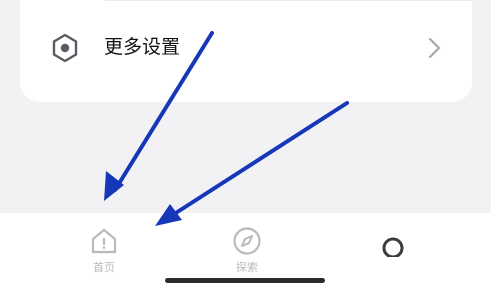 This screenshot has width=491, height=285. What do you see at coordinates (159, 116) in the screenshot?
I see `arrow-to-home-tab` at bounding box center [159, 116].